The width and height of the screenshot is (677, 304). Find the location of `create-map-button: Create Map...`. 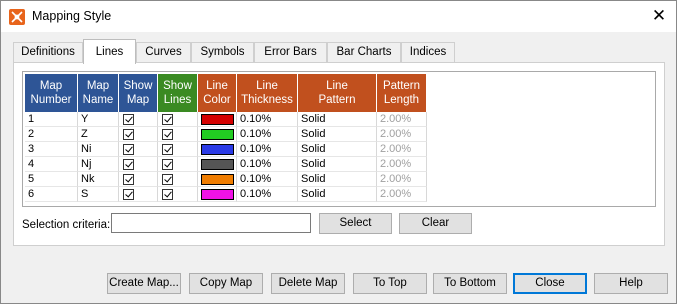

create-map-button: Create Map... is located at coordinates (144, 283).